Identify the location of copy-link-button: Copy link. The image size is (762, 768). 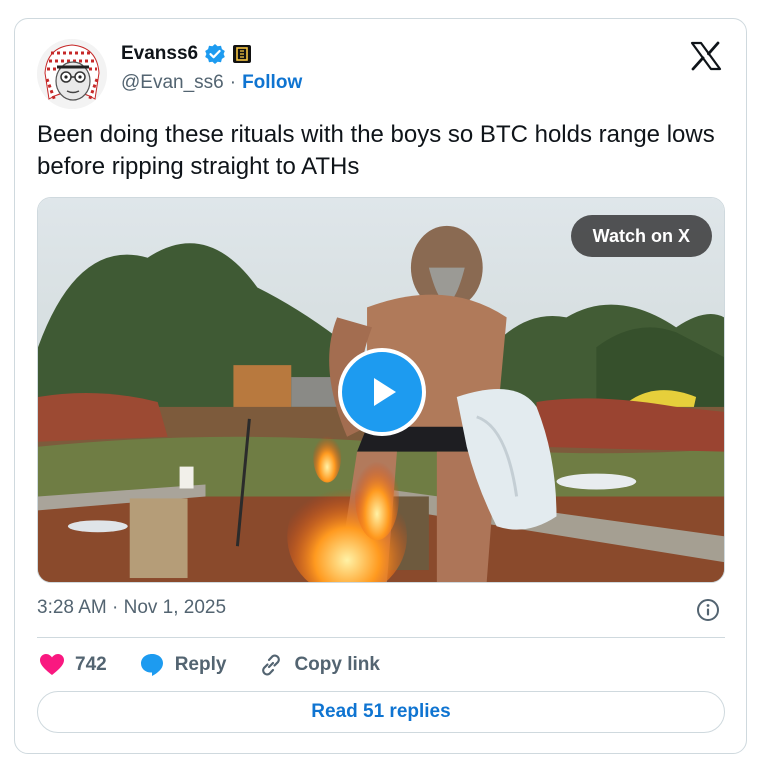
(319, 665).